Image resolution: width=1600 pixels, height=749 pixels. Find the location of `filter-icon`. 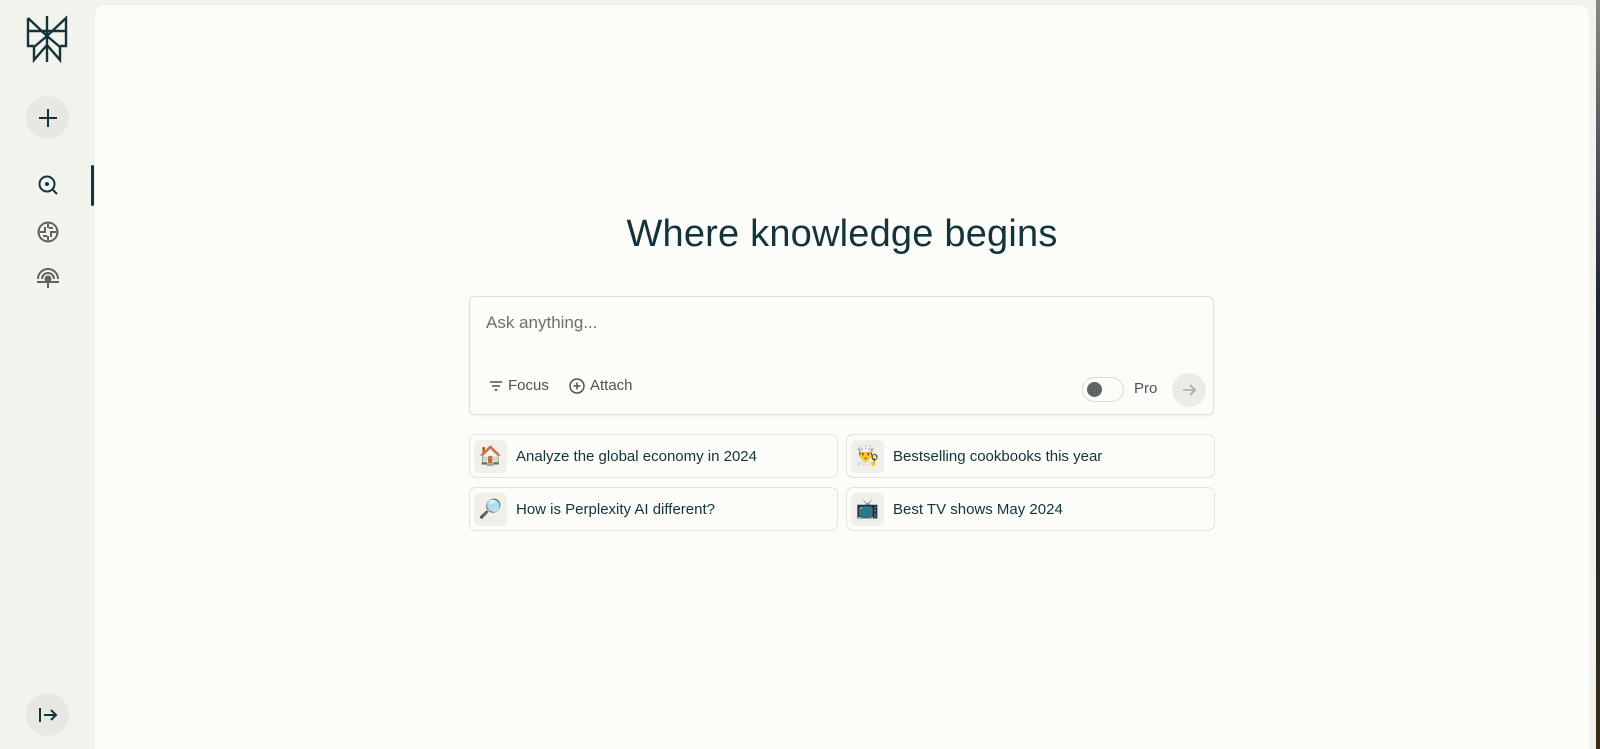

filter-icon is located at coordinates (496, 385).